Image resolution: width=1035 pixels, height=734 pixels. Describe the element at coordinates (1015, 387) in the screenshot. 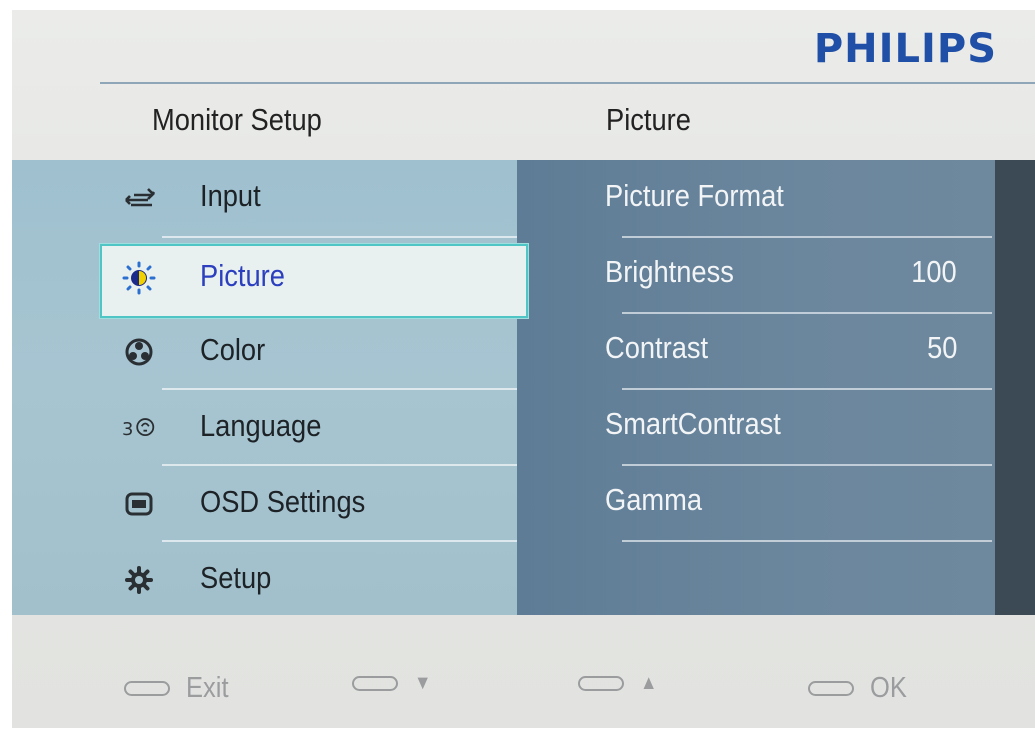

I see `panel-edge` at that location.